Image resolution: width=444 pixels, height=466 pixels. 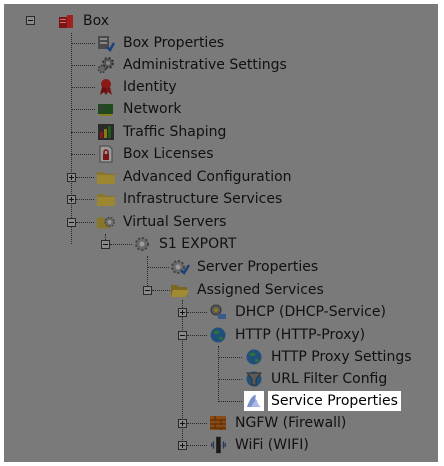 I want to click on service-properties-icon, so click(x=254, y=401).